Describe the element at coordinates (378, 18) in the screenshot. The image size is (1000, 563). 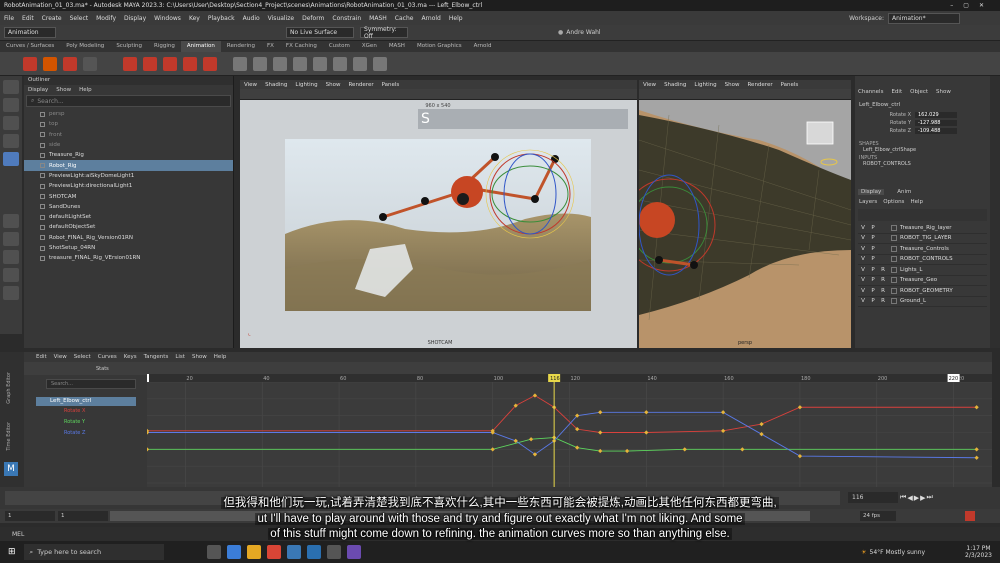
I see `menu-item: MASH` at that location.